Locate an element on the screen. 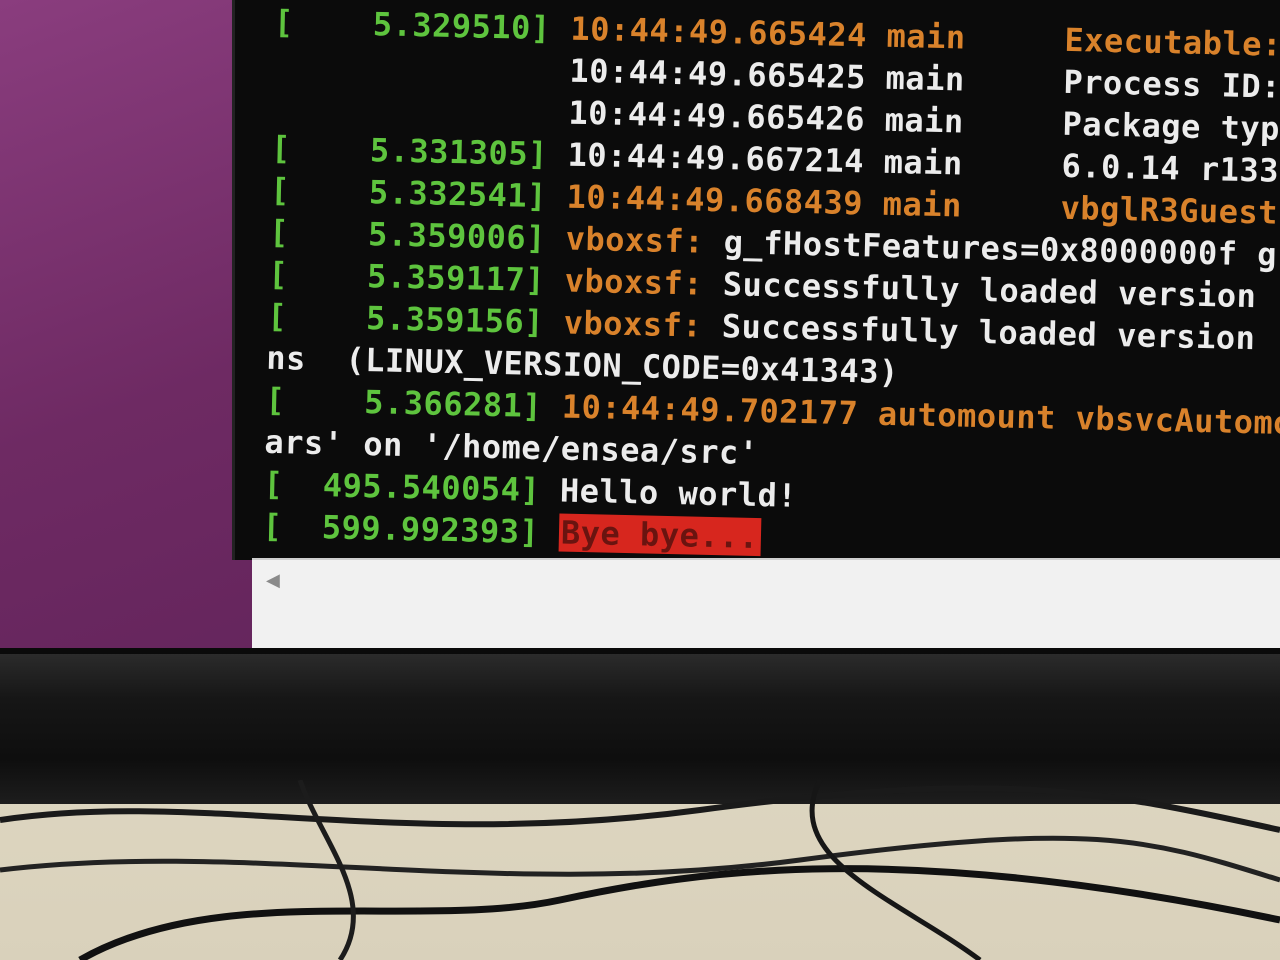 Image resolution: width=1280 pixels, height=960 pixels. log-message: vbglR3Guest is located at coordinates (1120, 209).